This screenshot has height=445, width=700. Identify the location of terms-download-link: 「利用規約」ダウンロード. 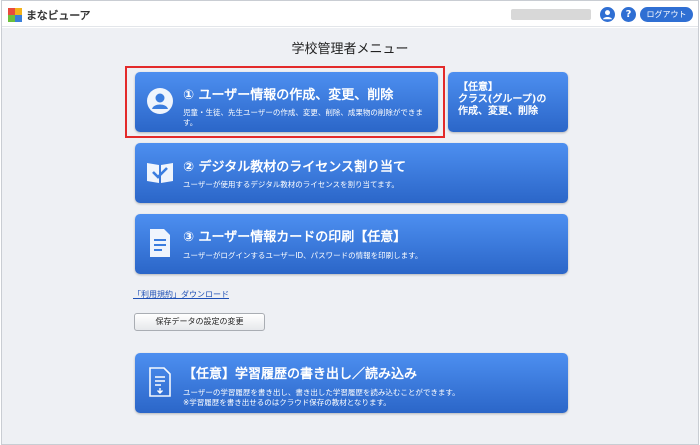
(181, 294).